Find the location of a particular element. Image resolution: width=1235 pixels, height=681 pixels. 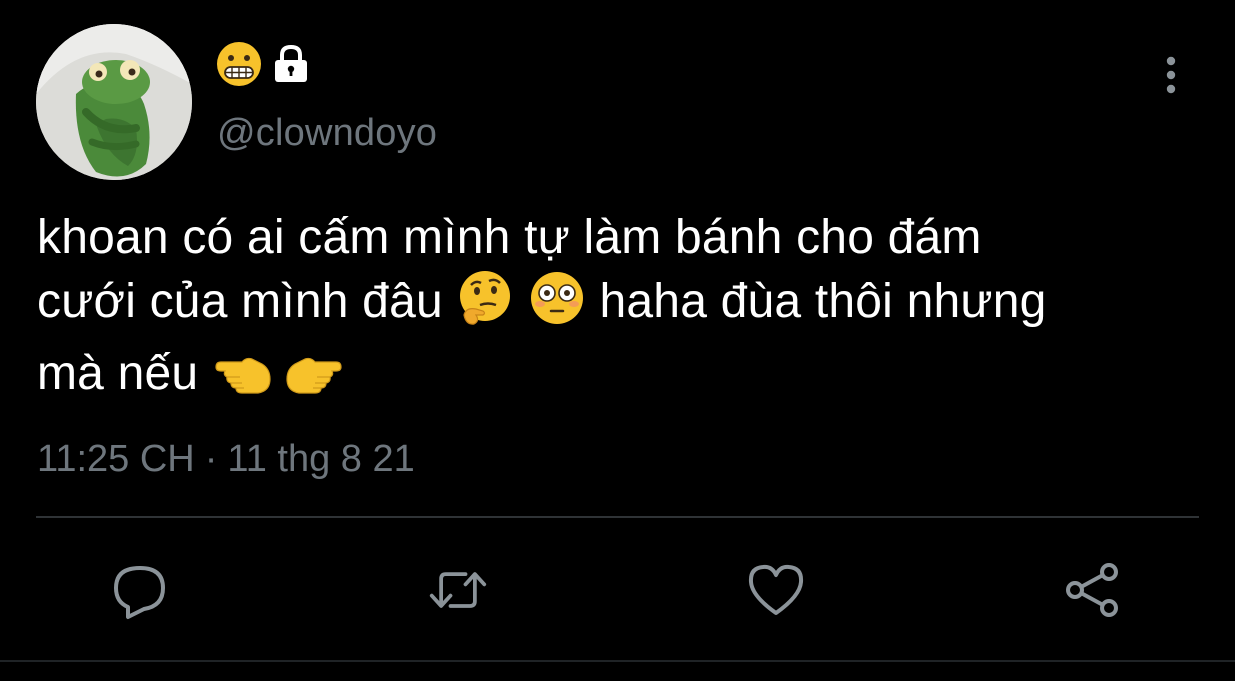

thinking-face-emoji is located at coordinates (485, 306).